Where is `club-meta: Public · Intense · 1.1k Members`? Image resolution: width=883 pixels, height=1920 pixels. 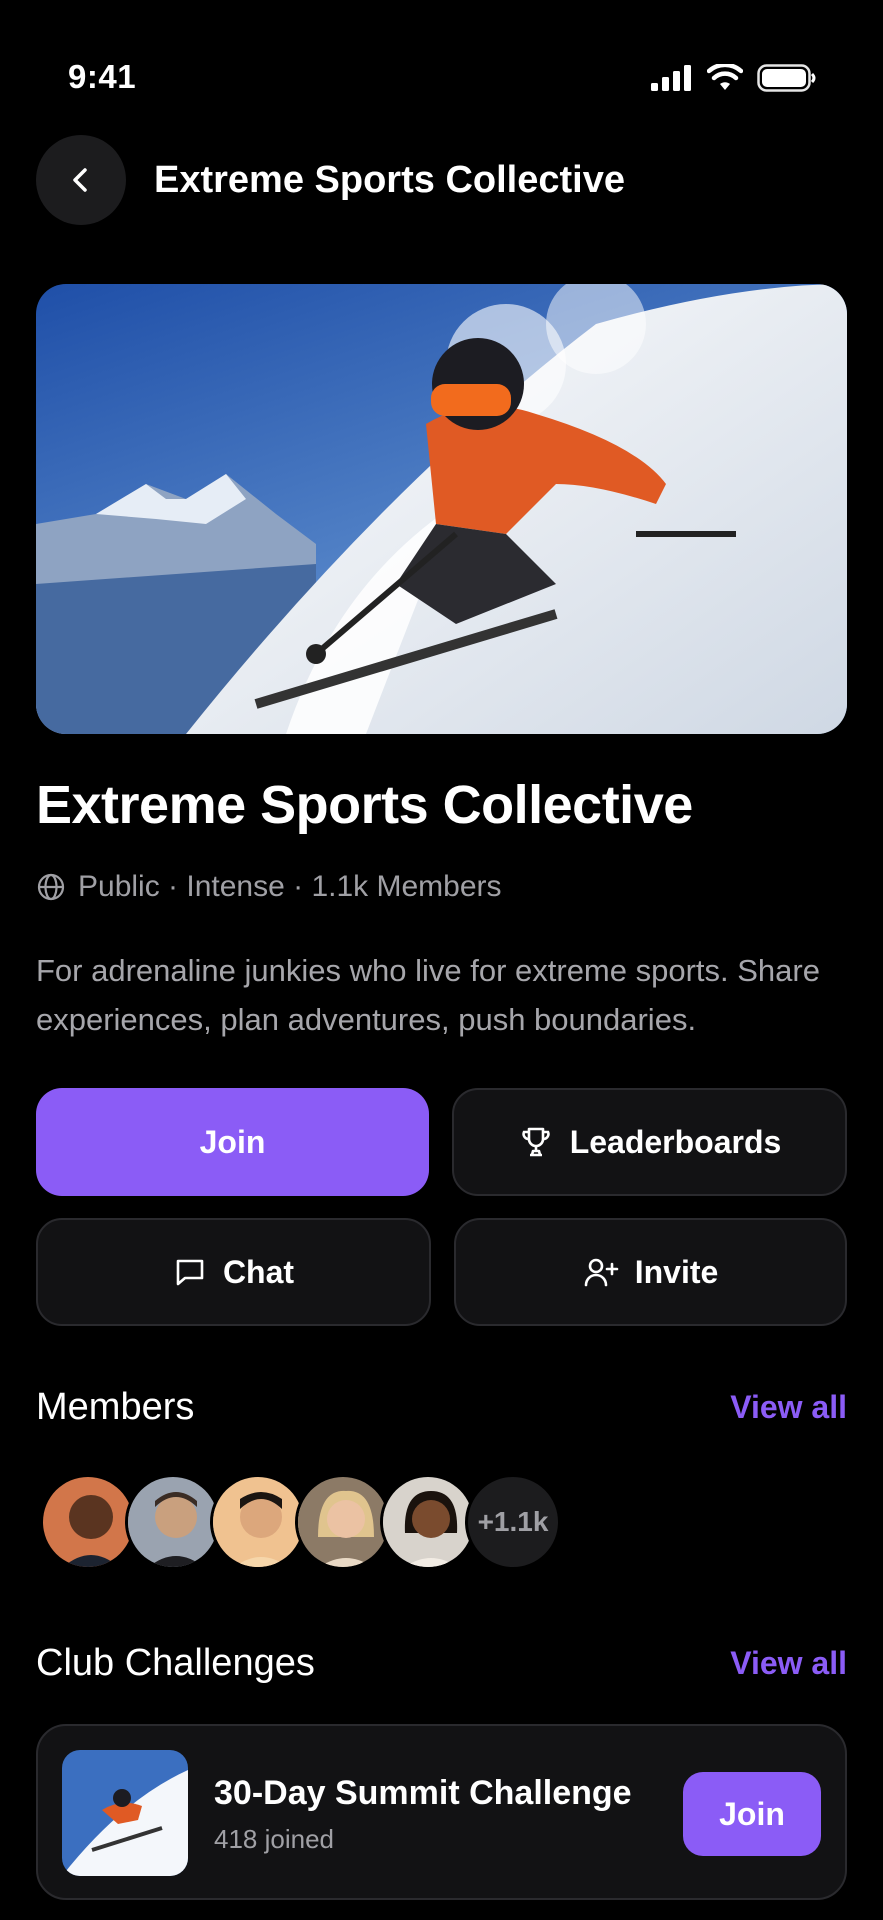
club-meta: Public · Intense · 1.1k Members is located at coordinates (269, 887).